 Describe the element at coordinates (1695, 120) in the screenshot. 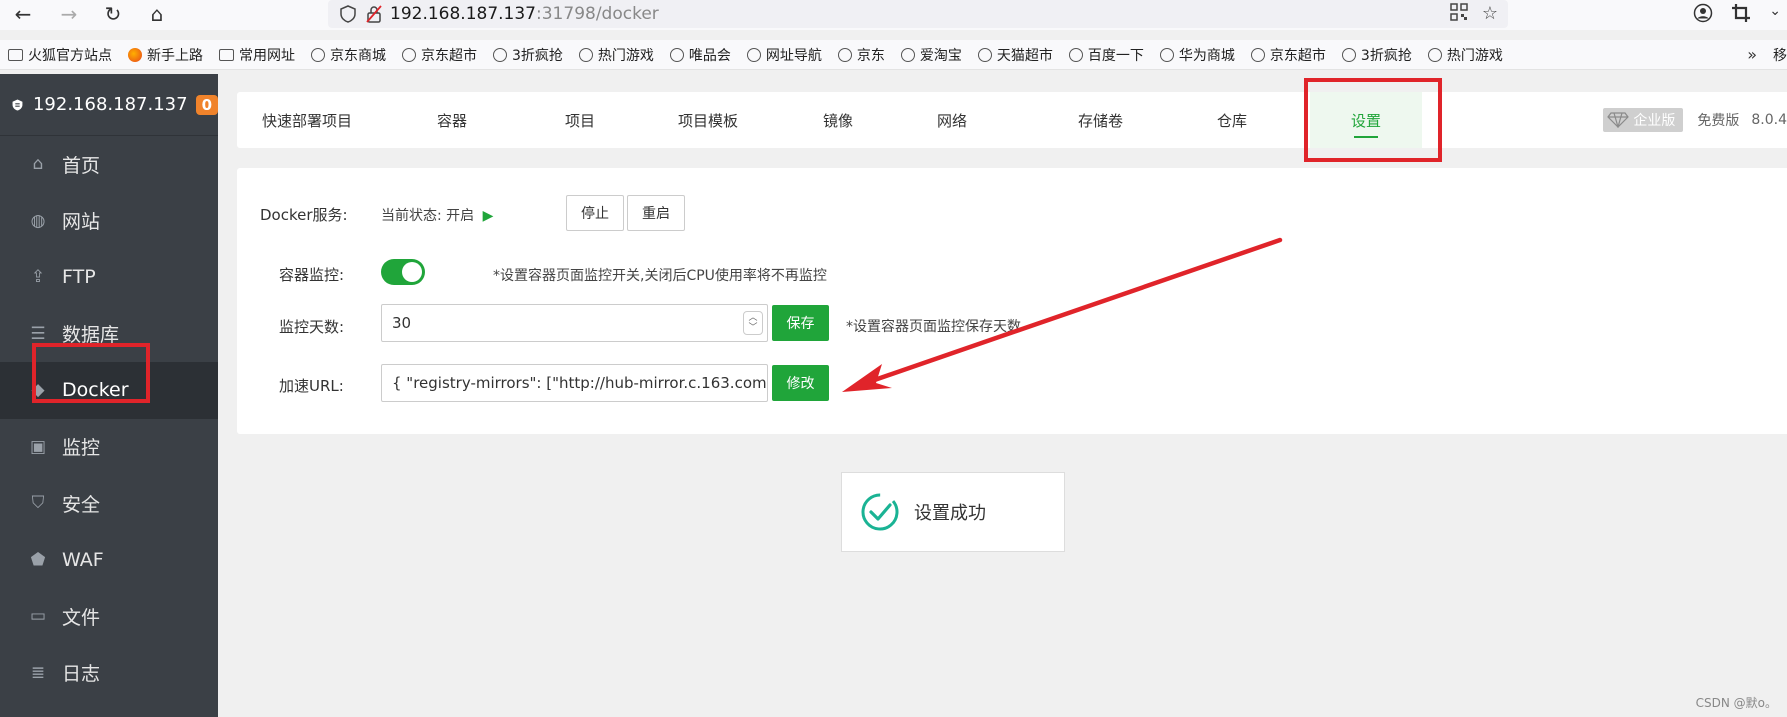

I see `edition-info: 企业版 免费版 8.0.4` at that location.